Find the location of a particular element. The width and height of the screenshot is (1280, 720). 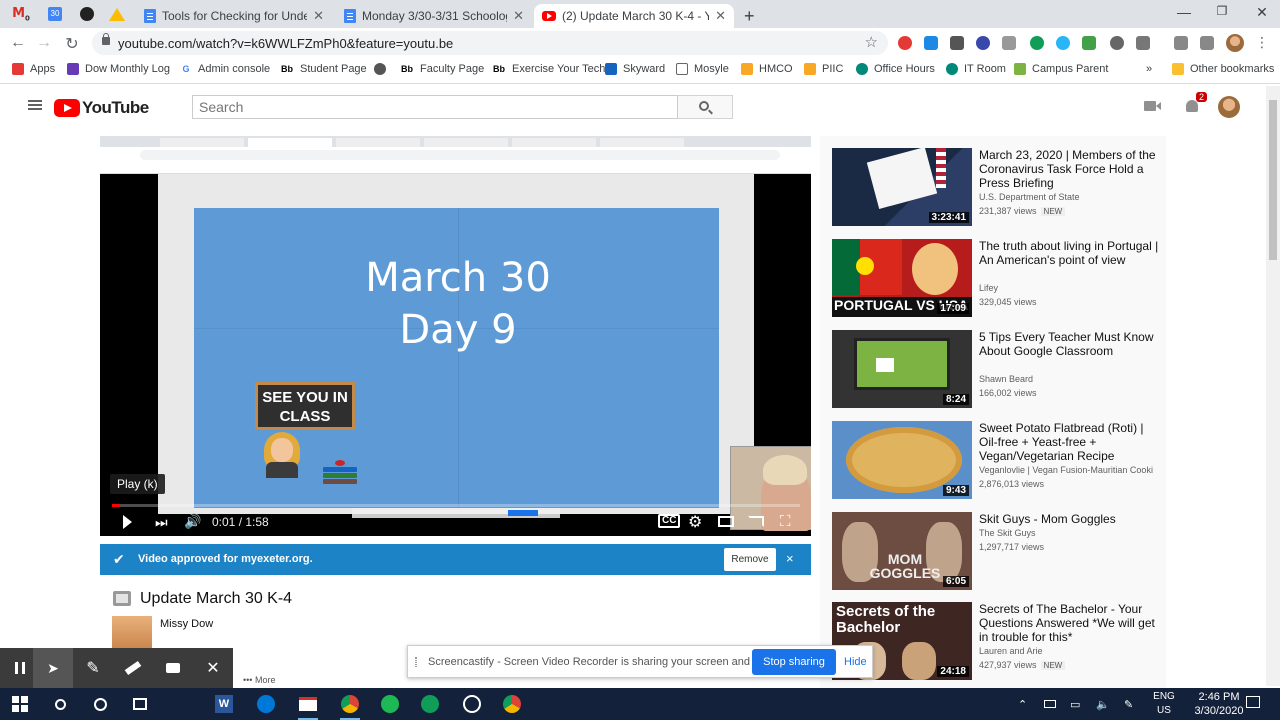

bookmark-student-page: Bb Student Page is located at coordinates (323, 69).